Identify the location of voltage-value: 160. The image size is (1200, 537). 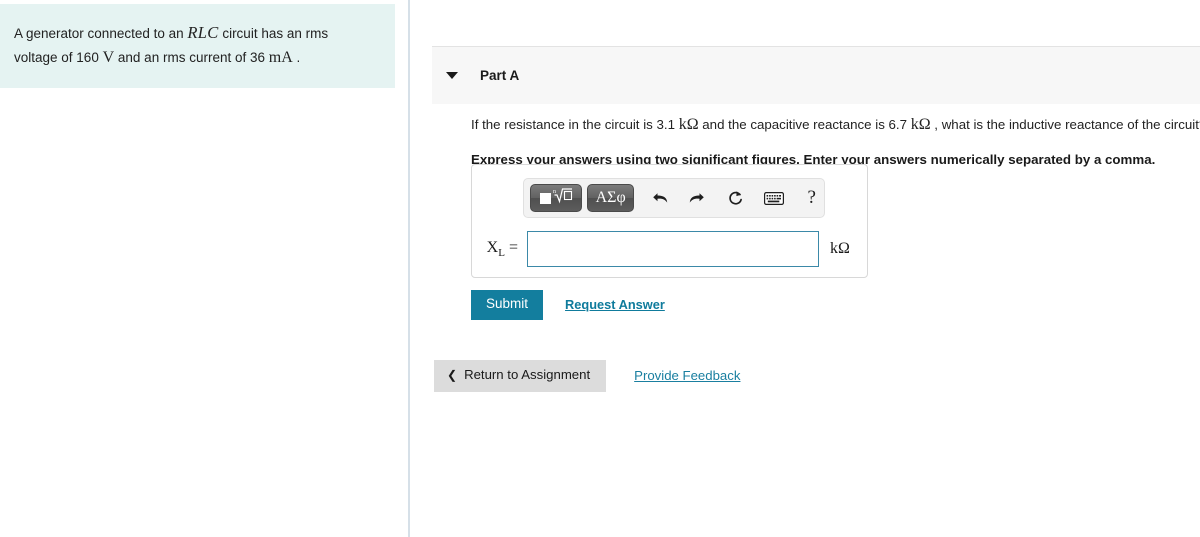
(87, 57).